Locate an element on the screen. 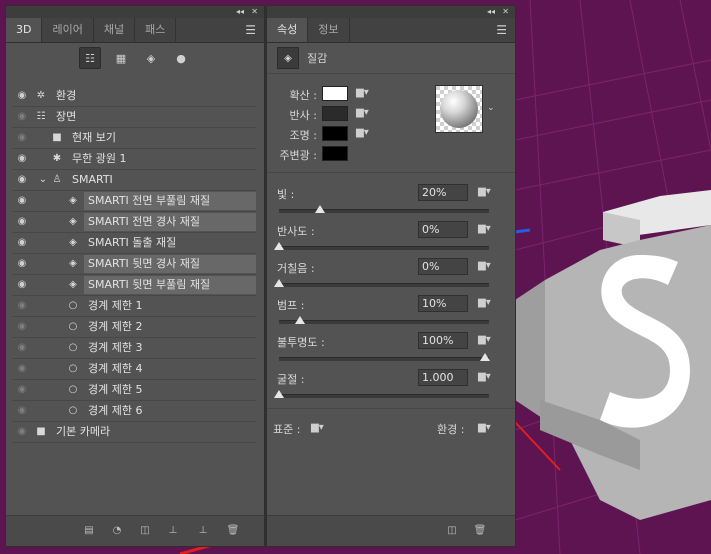 The image size is (711, 554). layer-row: ◉ ◈ SMARTI 전면 경사 재질 is located at coordinates (134, 222).